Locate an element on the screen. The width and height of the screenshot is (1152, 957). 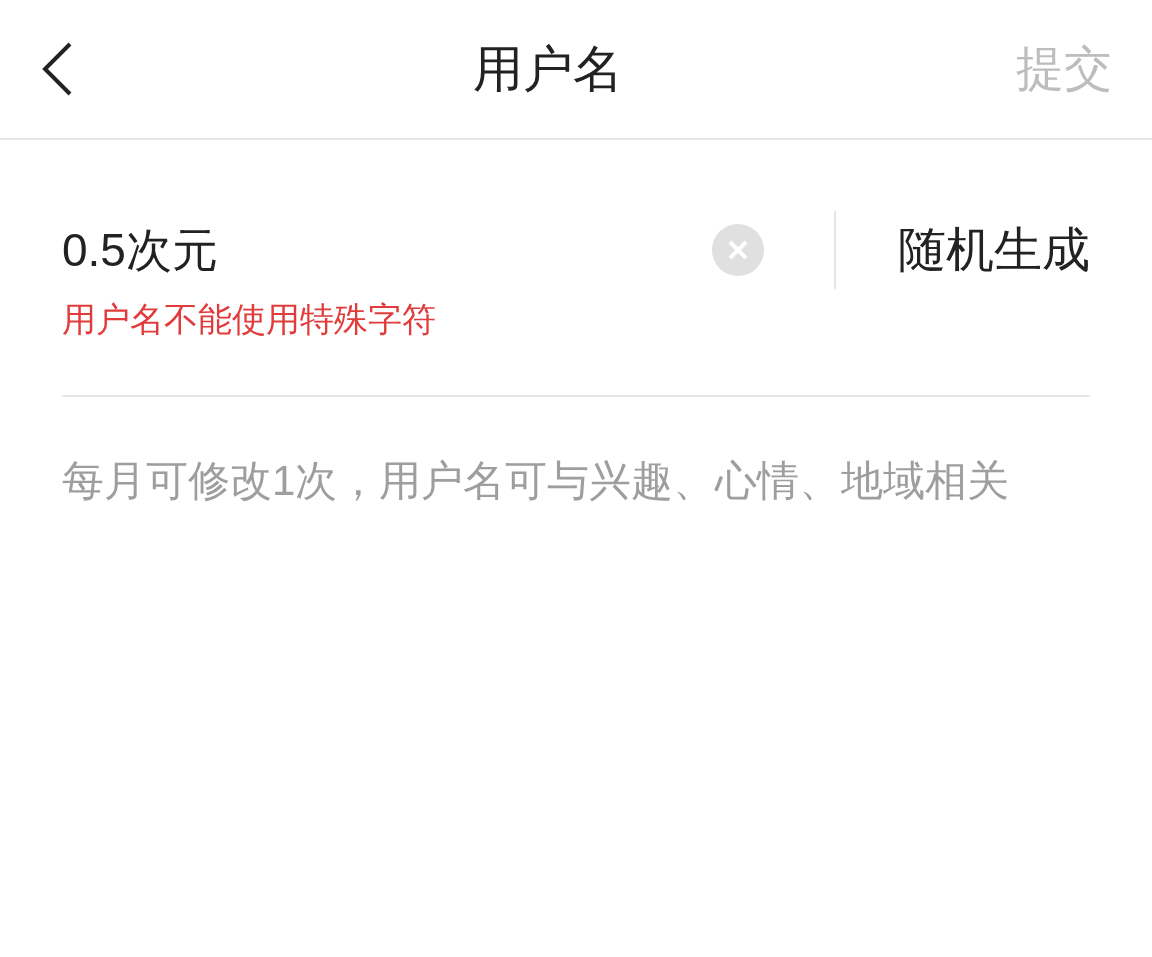
page-title: 用户名 is located at coordinates (548, 69).